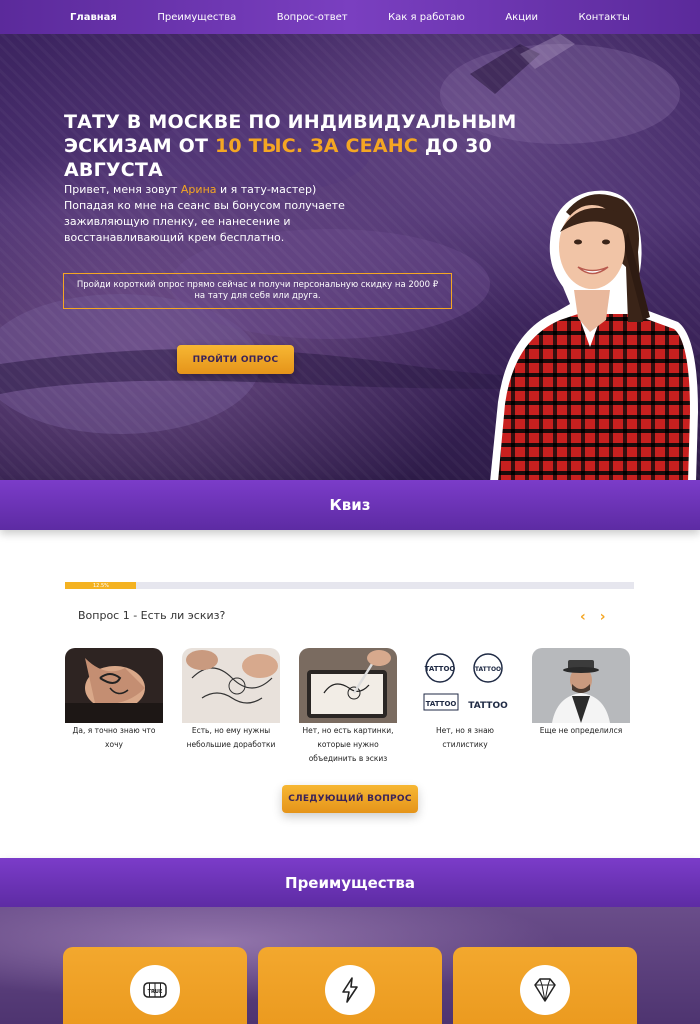 The width and height of the screenshot is (700, 1024). What do you see at coordinates (348, 685) in the screenshot?
I see `option-image-tablet-drawing` at bounding box center [348, 685].